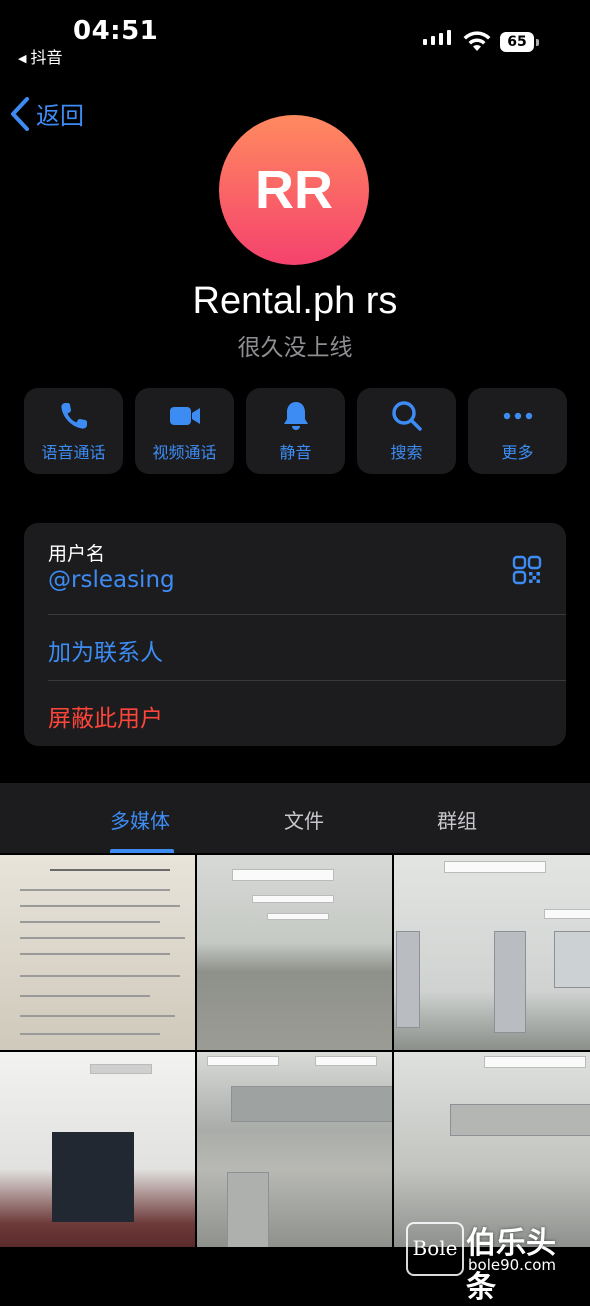 The height and width of the screenshot is (1306, 590). What do you see at coordinates (492, 952) in the screenshot?
I see `media-thumbnail-office-door` at bounding box center [492, 952].